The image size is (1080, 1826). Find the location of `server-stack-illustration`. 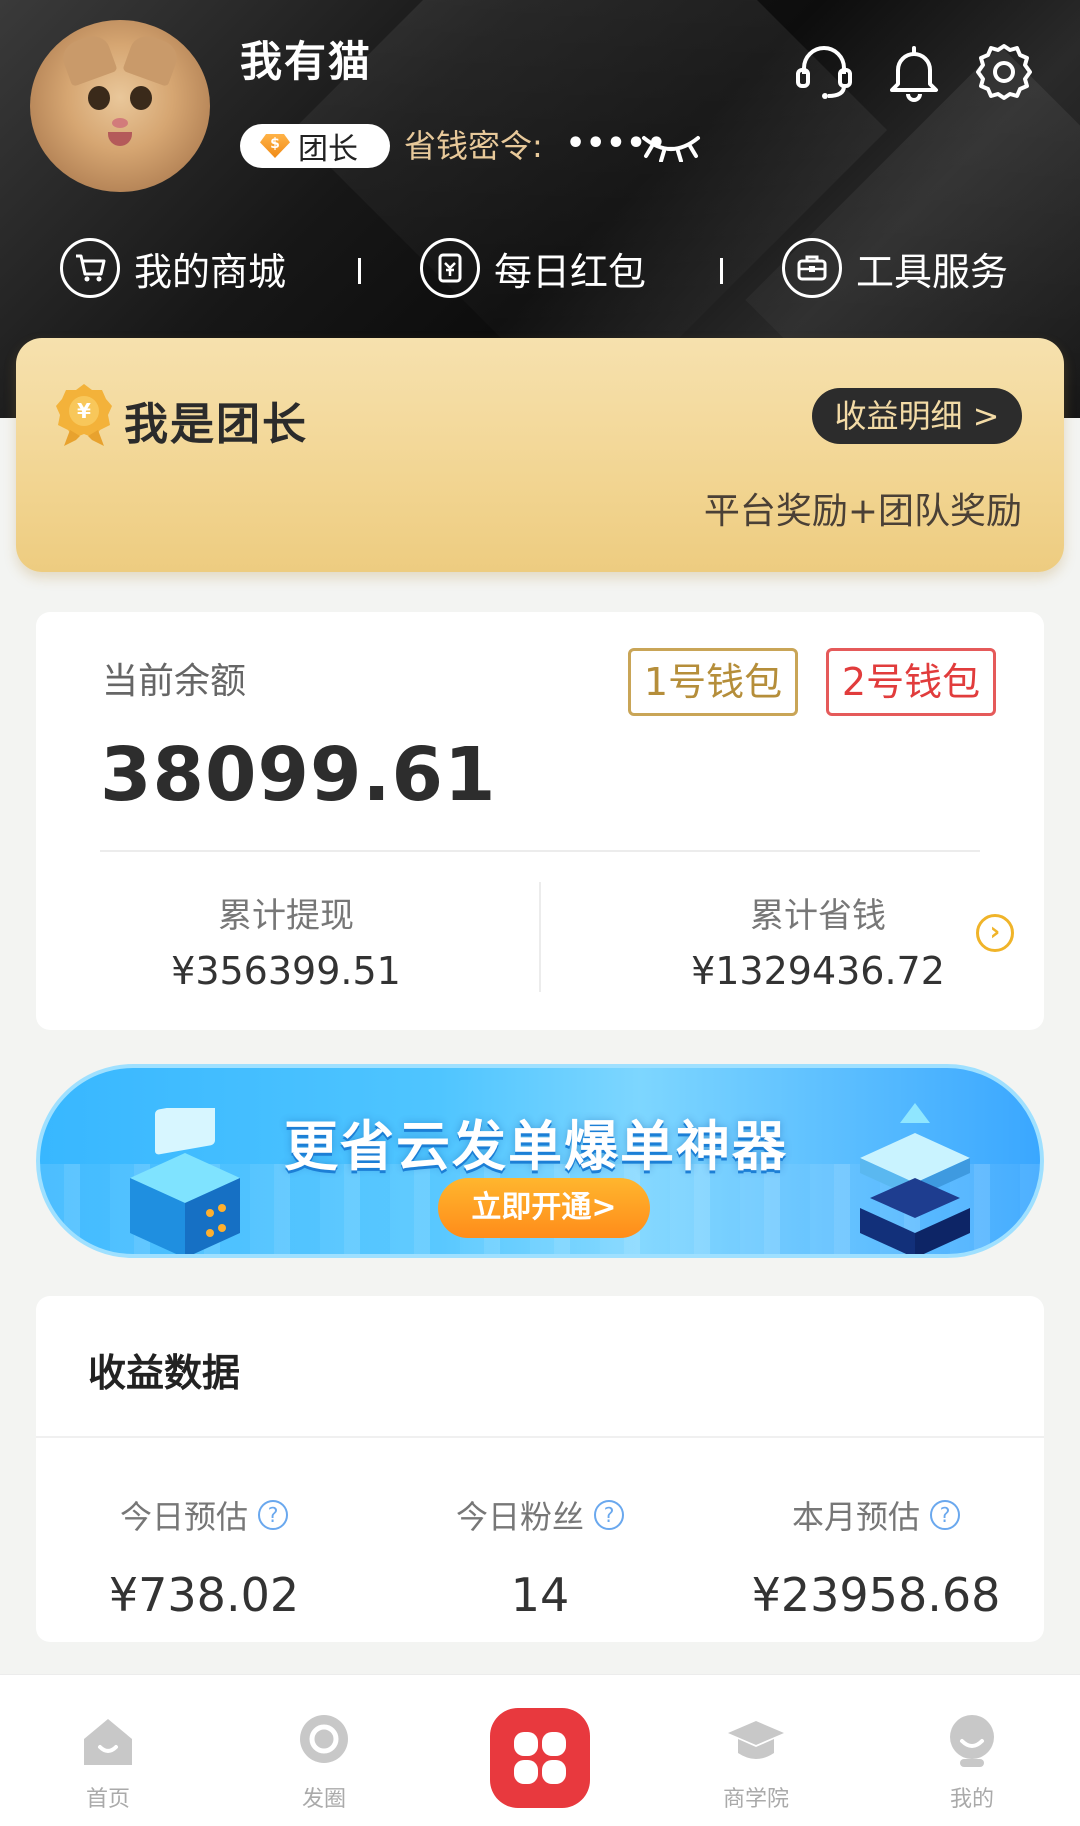

server-stack-illustration is located at coordinates (915, 1178).